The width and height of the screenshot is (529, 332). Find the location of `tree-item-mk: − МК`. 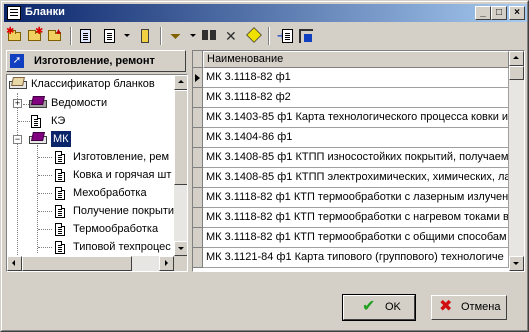

tree-item-mk: − МК is located at coordinates (89, 139).